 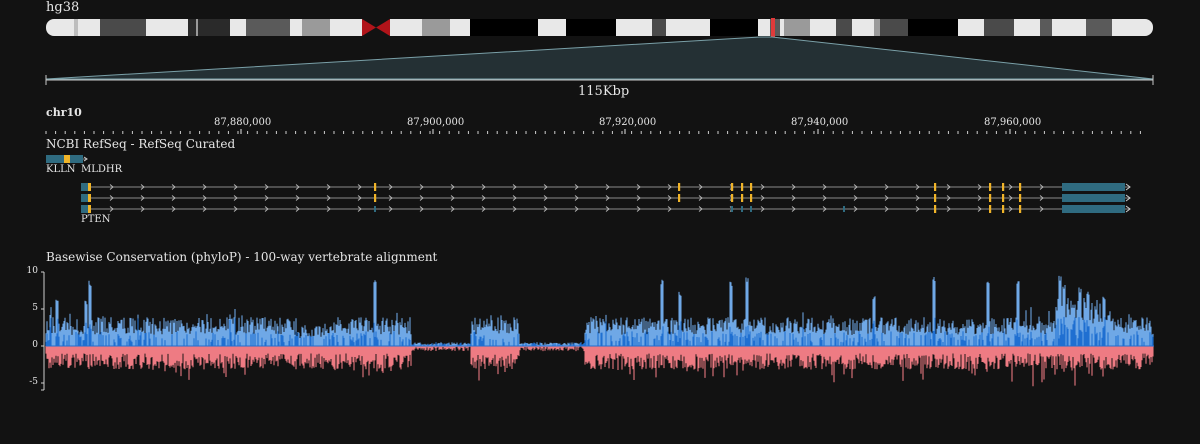 What do you see at coordinates (599, 58) in the screenshot?
I see `zoom-region-indicator` at bounding box center [599, 58].